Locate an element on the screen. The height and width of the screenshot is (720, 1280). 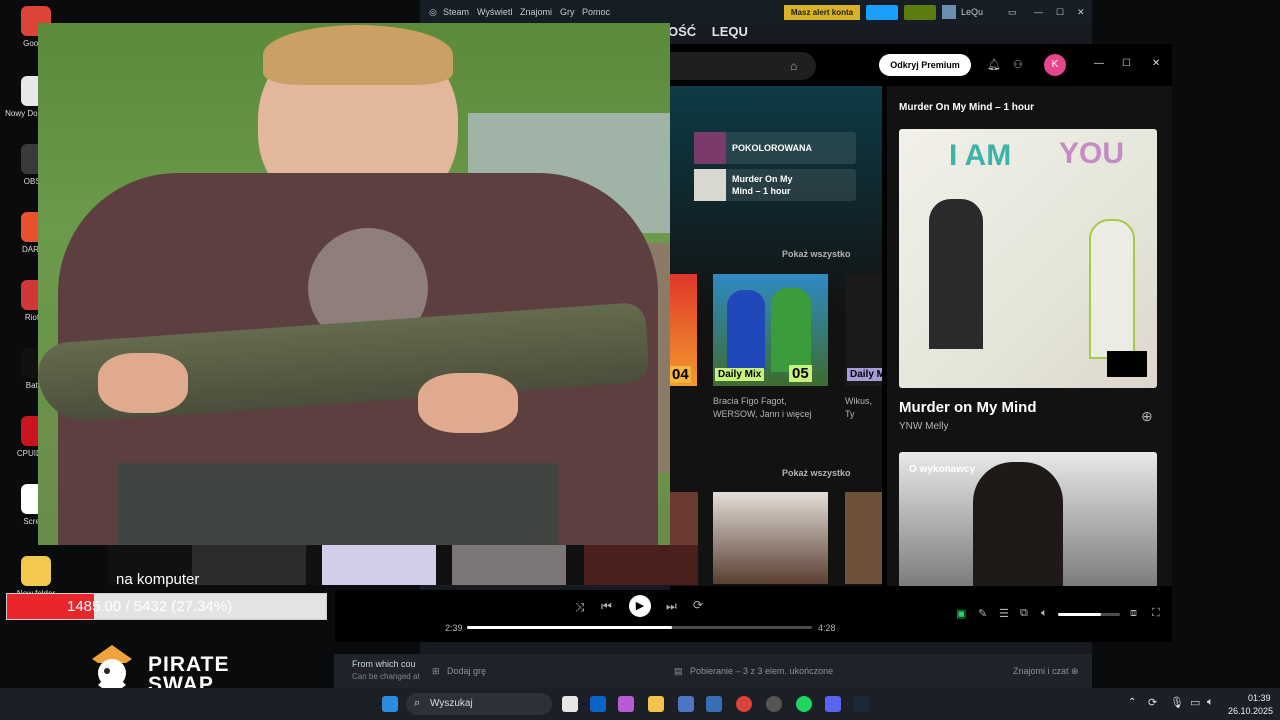
notifications-button is located at coordinates (920, 12).